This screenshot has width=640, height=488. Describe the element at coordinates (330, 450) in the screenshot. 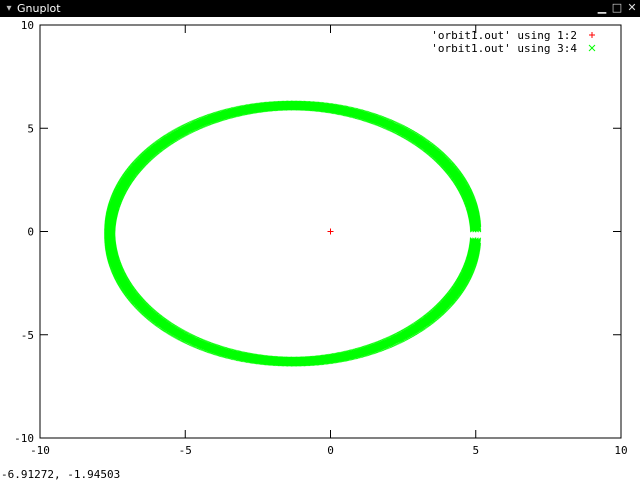

I see `x-tick-label: 0` at that location.